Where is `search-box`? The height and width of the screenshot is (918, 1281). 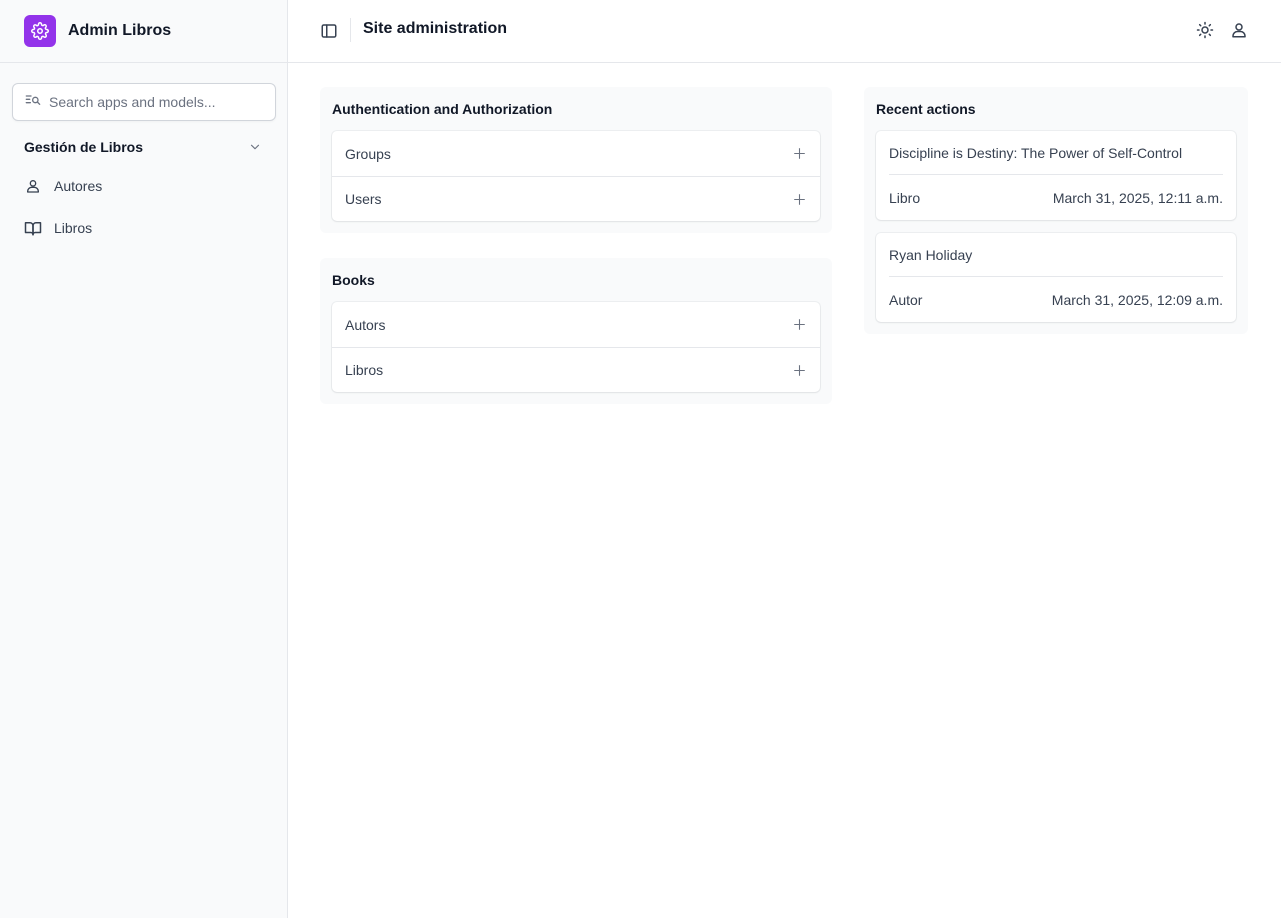 search-box is located at coordinates (144, 102).